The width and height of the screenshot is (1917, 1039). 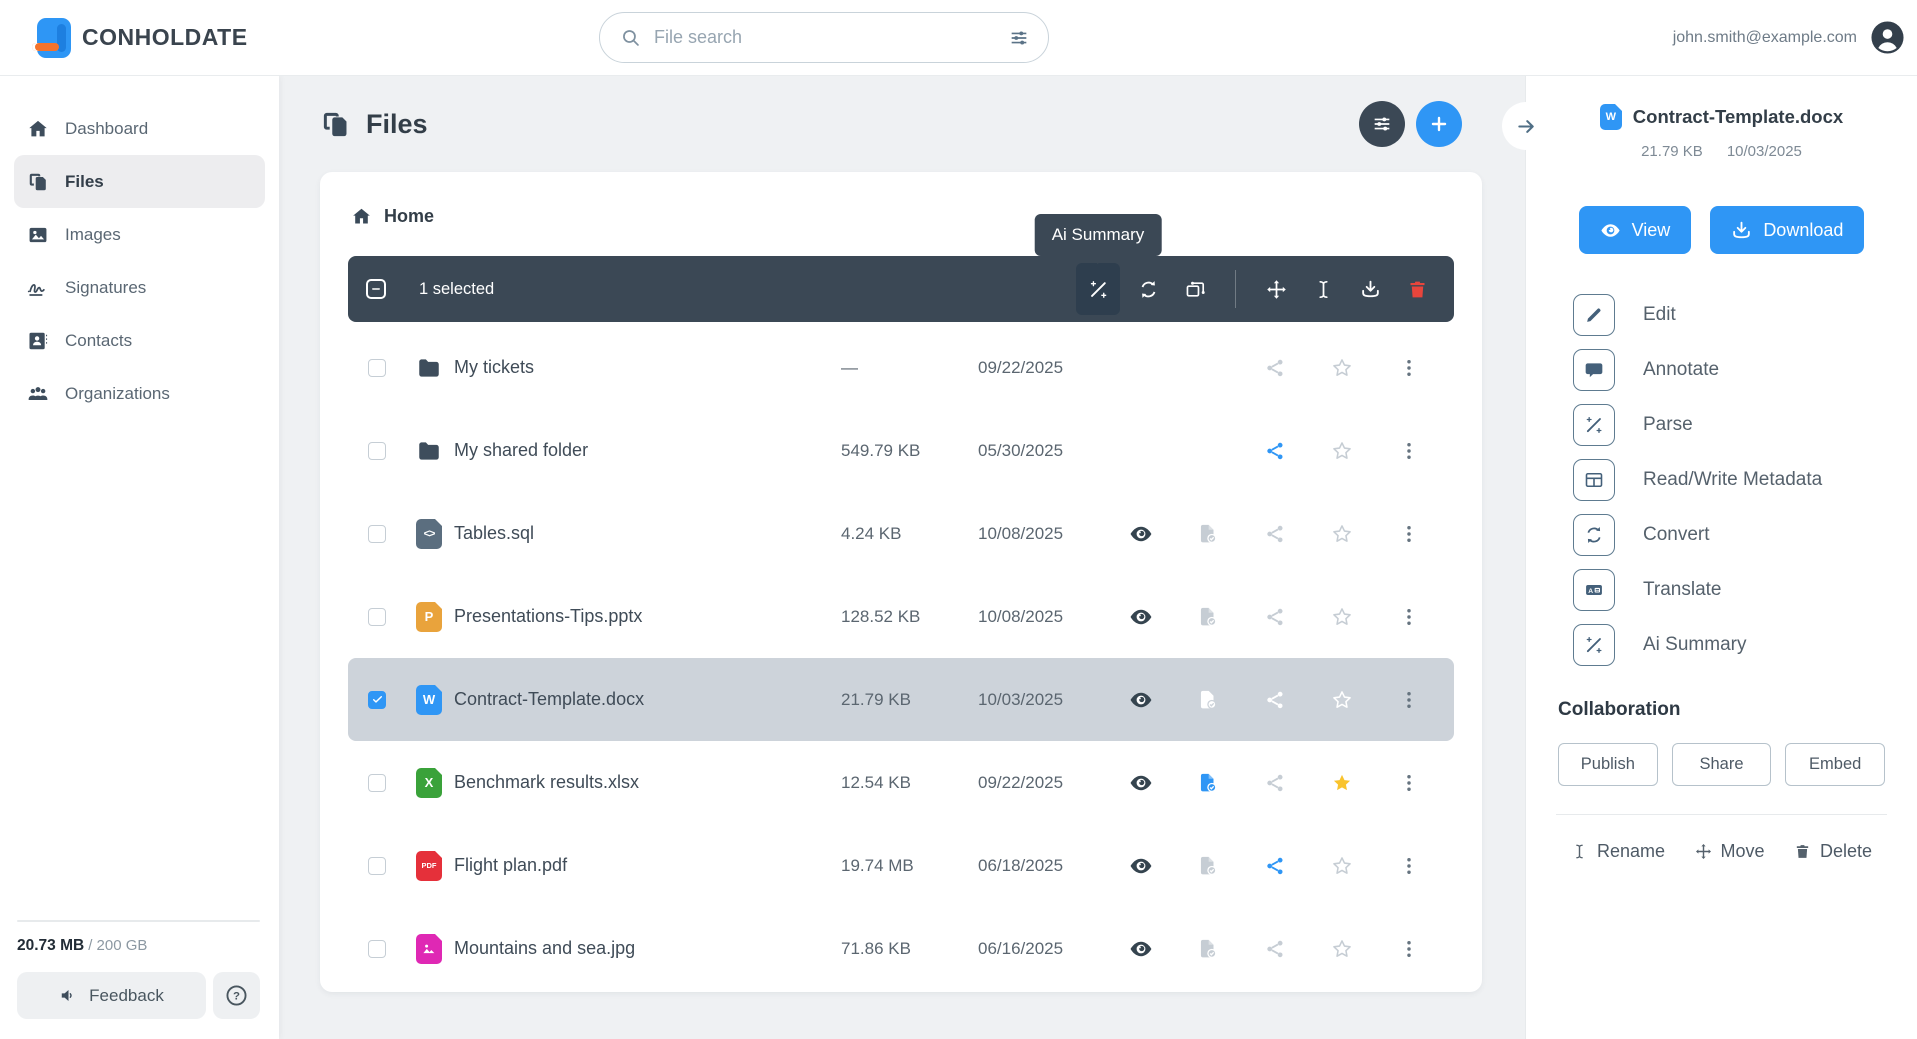 I want to click on file-row: My shared folder 549.79 KB 05/30/2025, so click(x=901, y=450).